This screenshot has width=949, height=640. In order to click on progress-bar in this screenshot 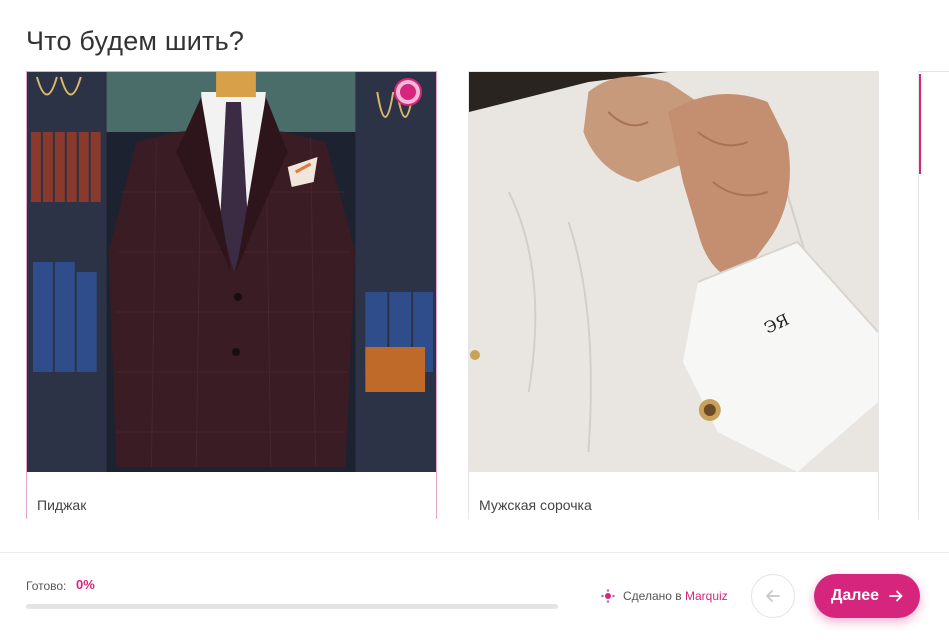, I will do `click(292, 606)`.